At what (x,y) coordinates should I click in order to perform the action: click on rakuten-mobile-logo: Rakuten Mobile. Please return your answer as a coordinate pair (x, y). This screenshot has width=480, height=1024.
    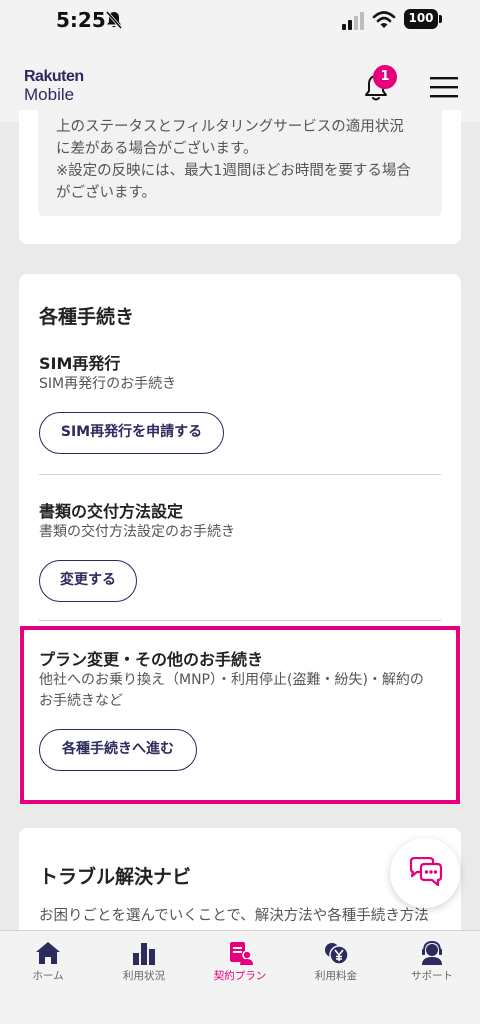
    Looking at the image, I should click on (59, 88).